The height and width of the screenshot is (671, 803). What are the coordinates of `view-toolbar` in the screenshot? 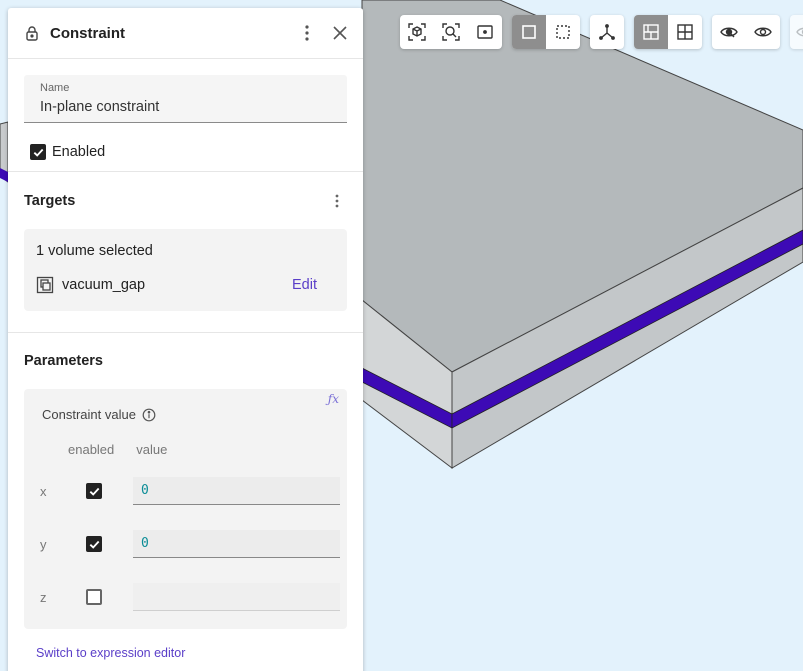 It's located at (601, 32).